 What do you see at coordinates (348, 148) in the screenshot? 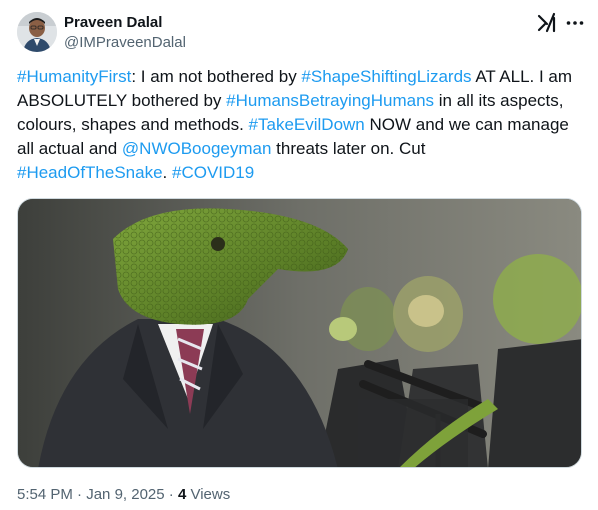
I see `tweet-text-segment: threats later on. Cut` at bounding box center [348, 148].